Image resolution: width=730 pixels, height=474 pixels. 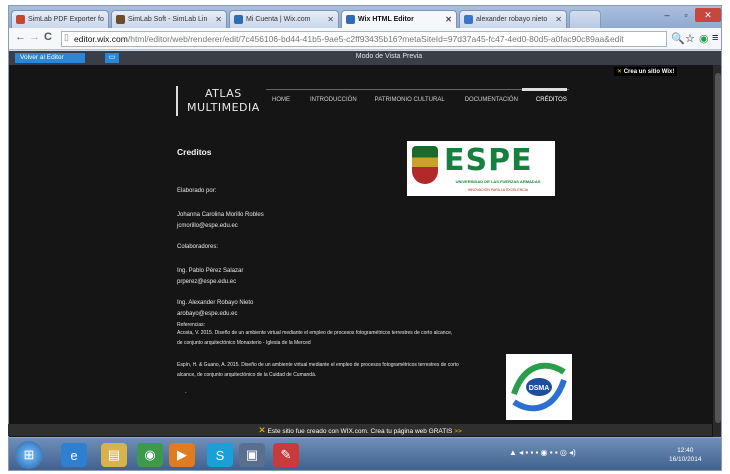 What do you see at coordinates (29, 455) in the screenshot?
I see `start-button: ⊞` at bounding box center [29, 455].